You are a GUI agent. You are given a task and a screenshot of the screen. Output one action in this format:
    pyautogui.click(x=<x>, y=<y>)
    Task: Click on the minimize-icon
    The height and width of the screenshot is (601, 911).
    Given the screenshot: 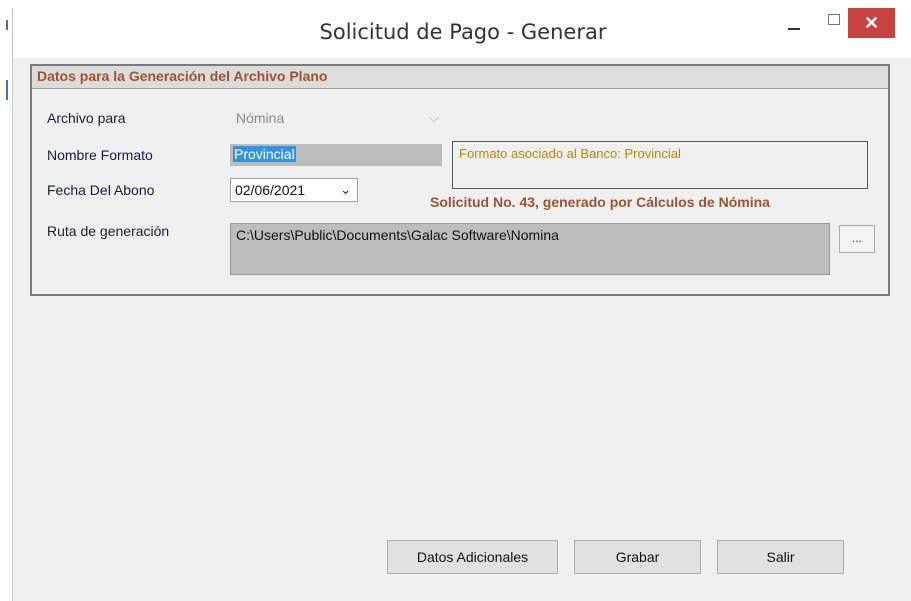 What is the action you would take?
    pyautogui.click(x=794, y=29)
    